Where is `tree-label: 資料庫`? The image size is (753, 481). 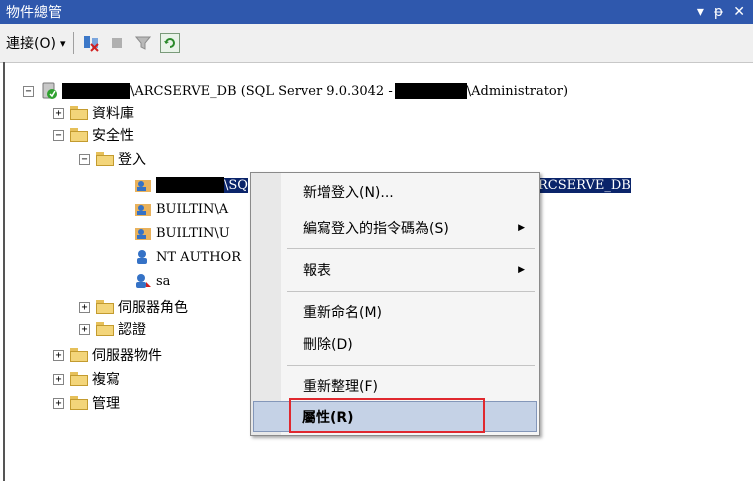 tree-label: 資料庫 is located at coordinates (113, 114).